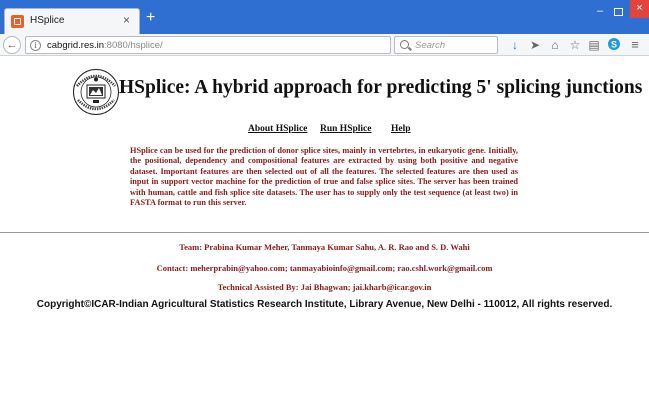  Describe the element at coordinates (277, 129) in the screenshot. I see `about-link: About HSplice` at that location.